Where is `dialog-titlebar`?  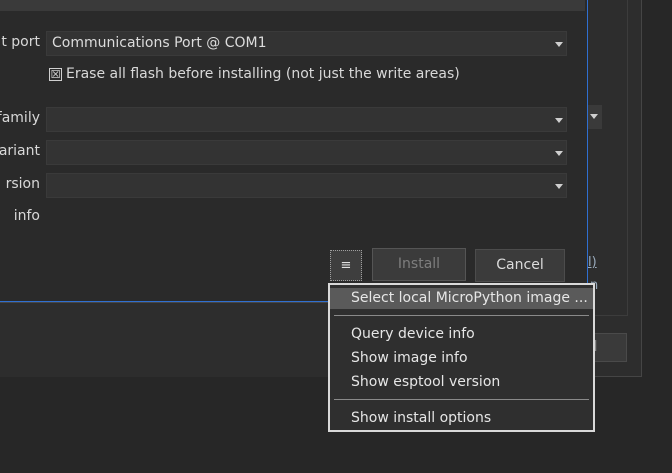
dialog-titlebar is located at coordinates (292, 5).